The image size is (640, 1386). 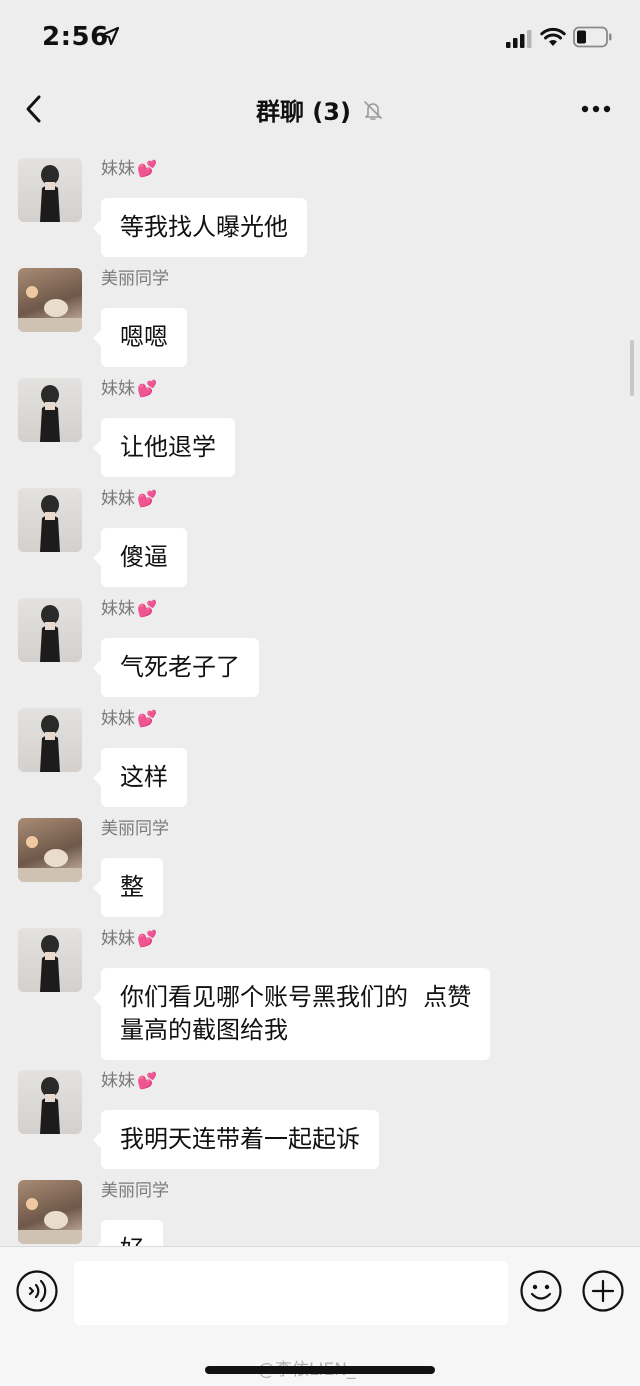 I want to click on voice-input-icon, so click(x=37, y=1291).